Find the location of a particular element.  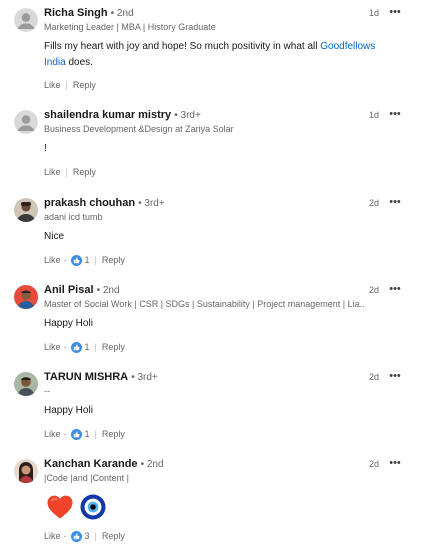

author-name: prakash chouhan is located at coordinates (89, 203).